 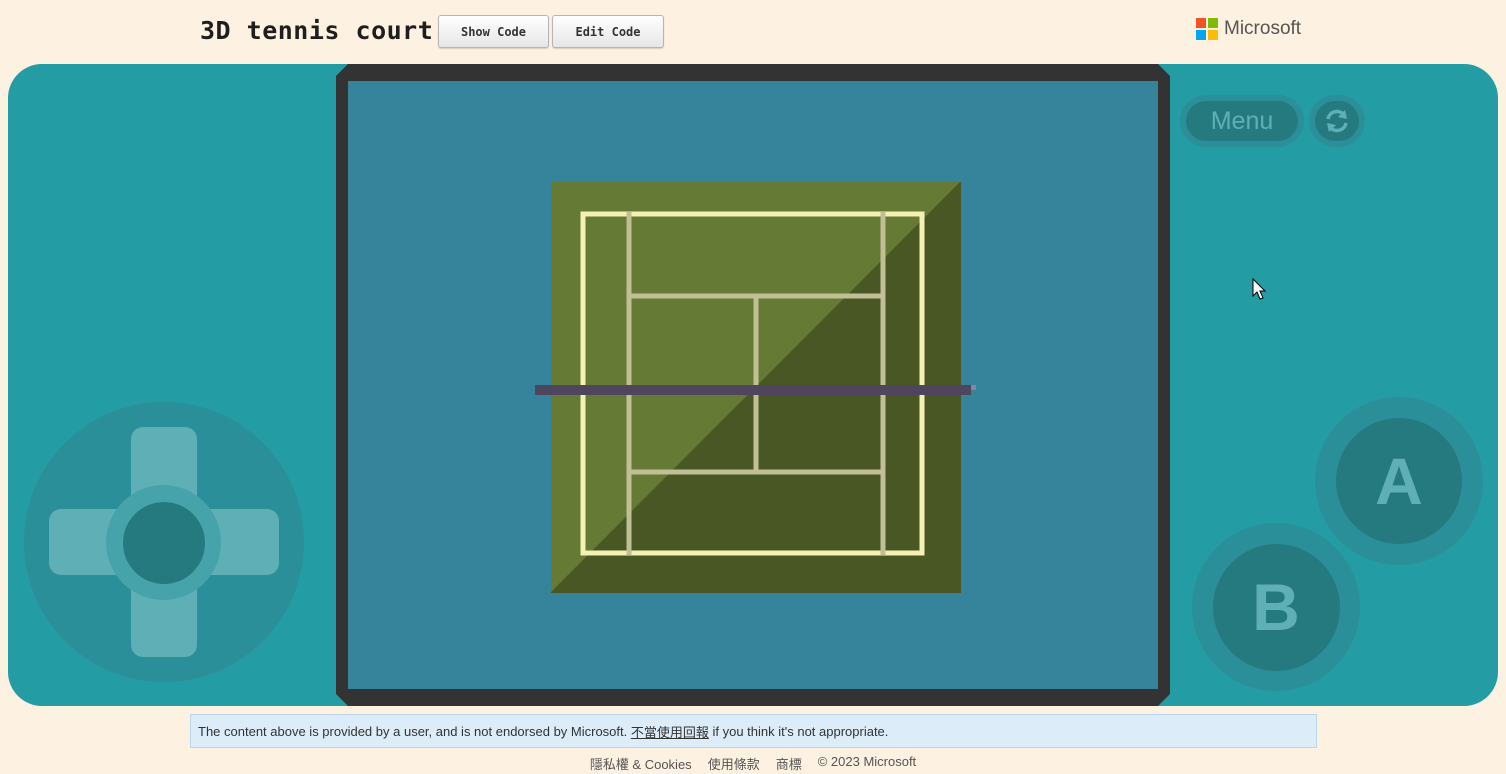 What do you see at coordinates (641, 763) in the screenshot?
I see `footer-privacy-link: 隱私權 & Cookies` at bounding box center [641, 763].